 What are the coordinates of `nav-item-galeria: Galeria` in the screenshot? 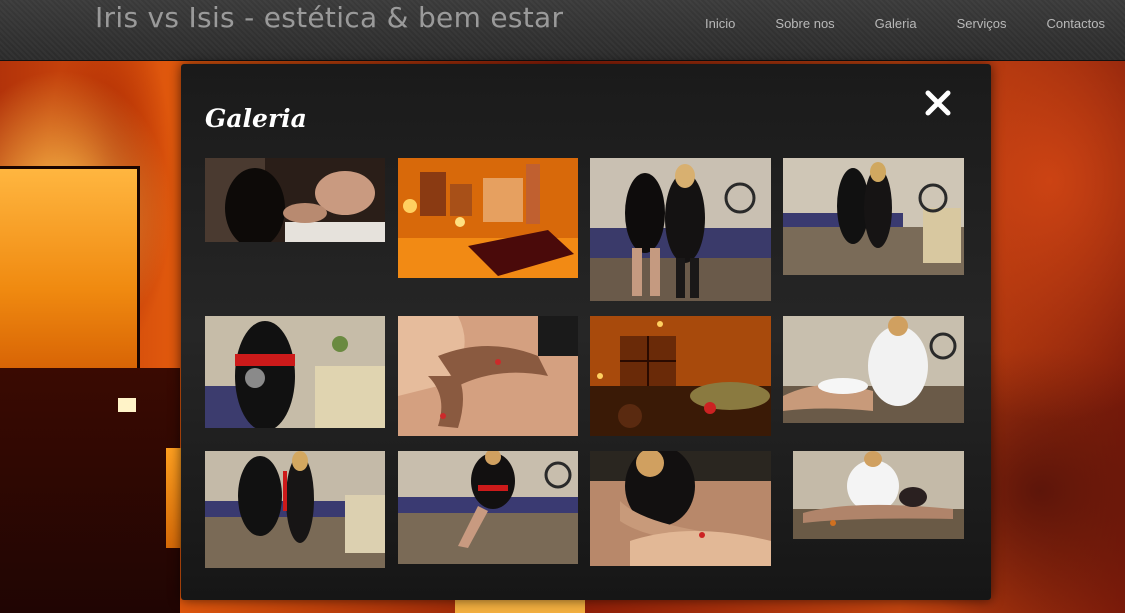 It's located at (896, 23).